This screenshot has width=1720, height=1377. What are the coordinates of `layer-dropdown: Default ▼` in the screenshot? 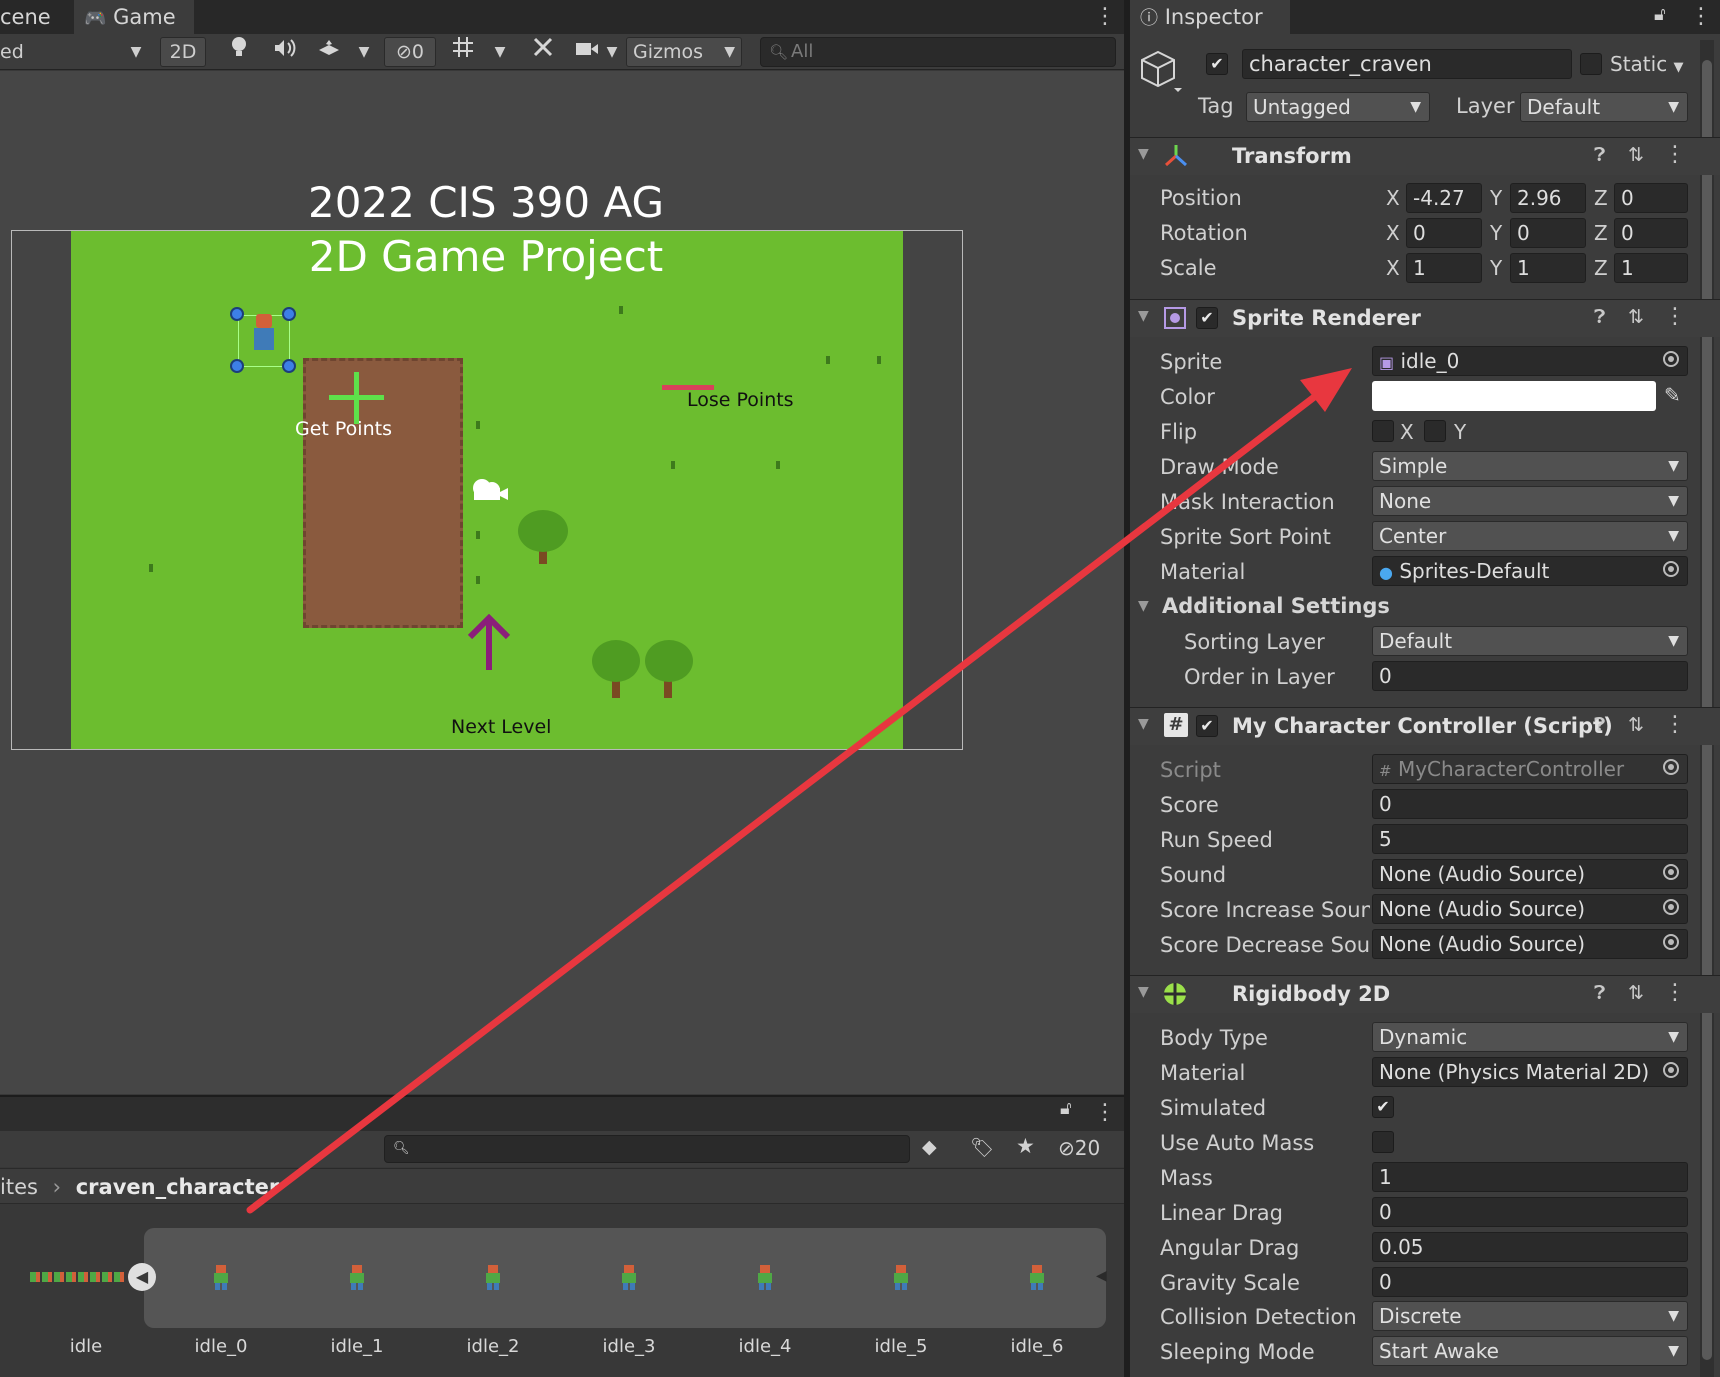 It's located at (1604, 107).